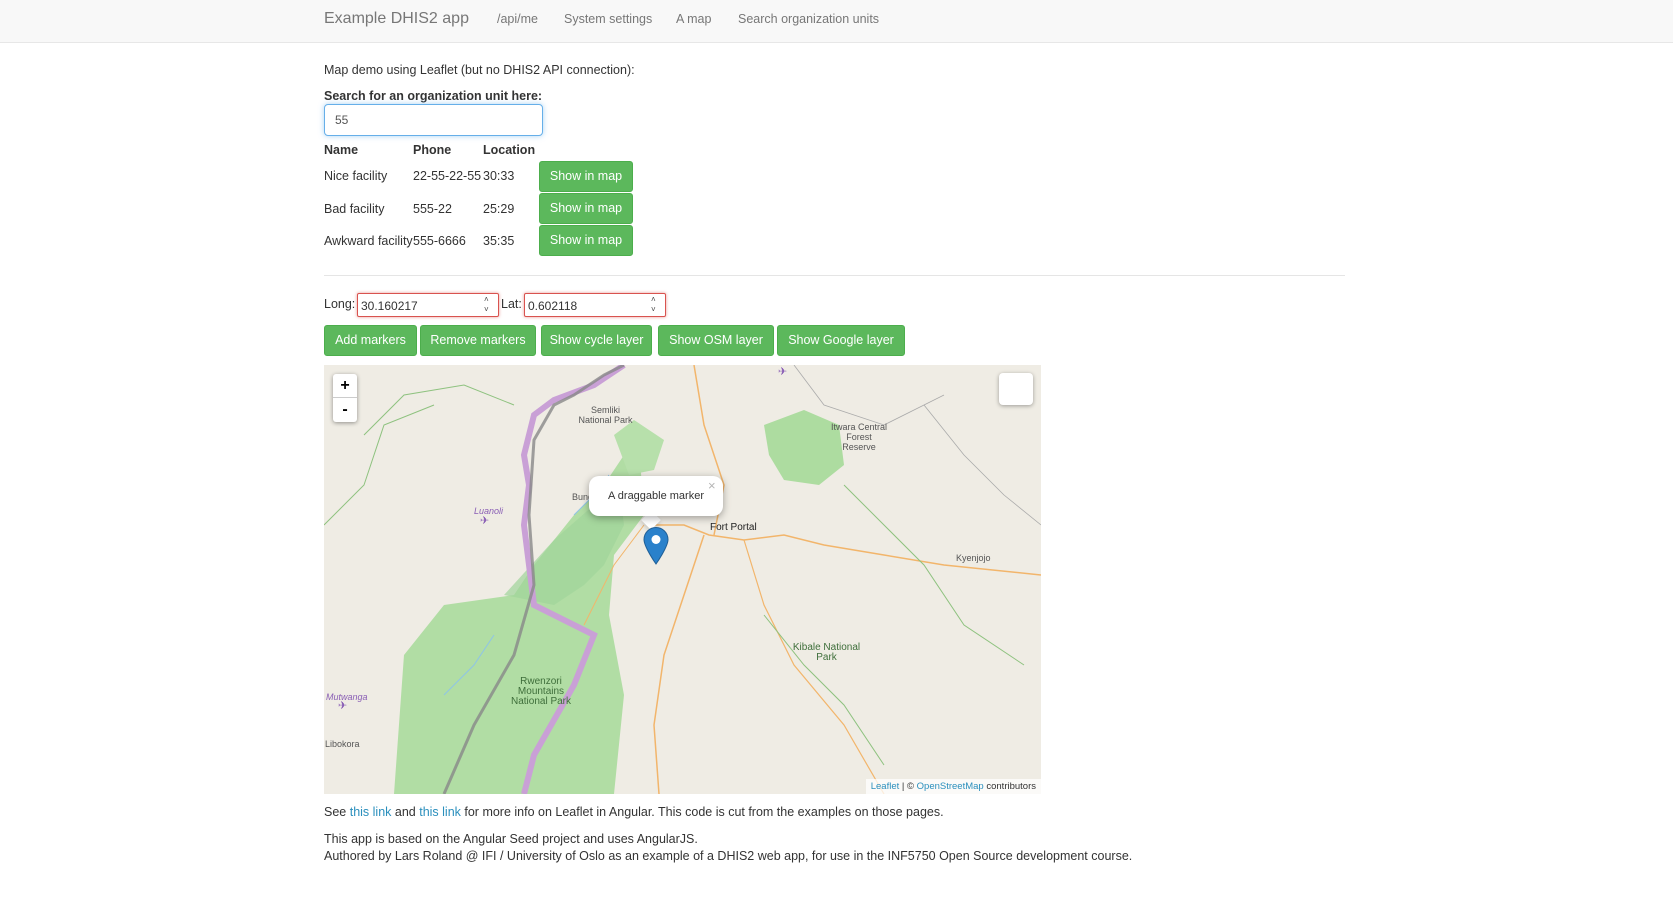  Describe the element at coordinates (605, 415) in the screenshot. I see `map-label-semliki: Semliki National Park` at that location.